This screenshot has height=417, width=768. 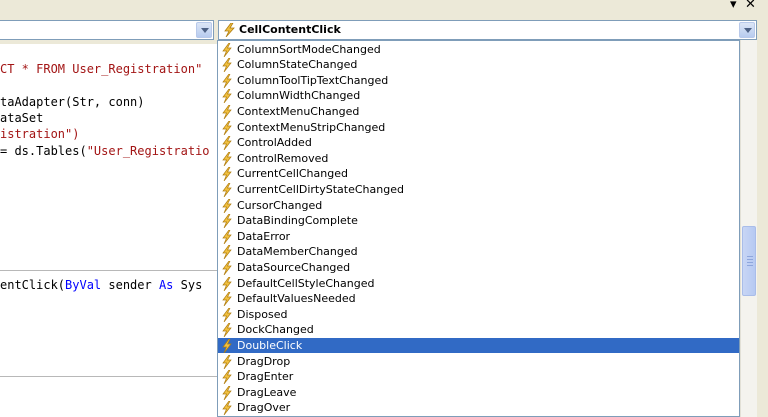 What do you see at coordinates (487, 30) in the screenshot?
I see `method-name-dropdown: CellContentClick` at bounding box center [487, 30].